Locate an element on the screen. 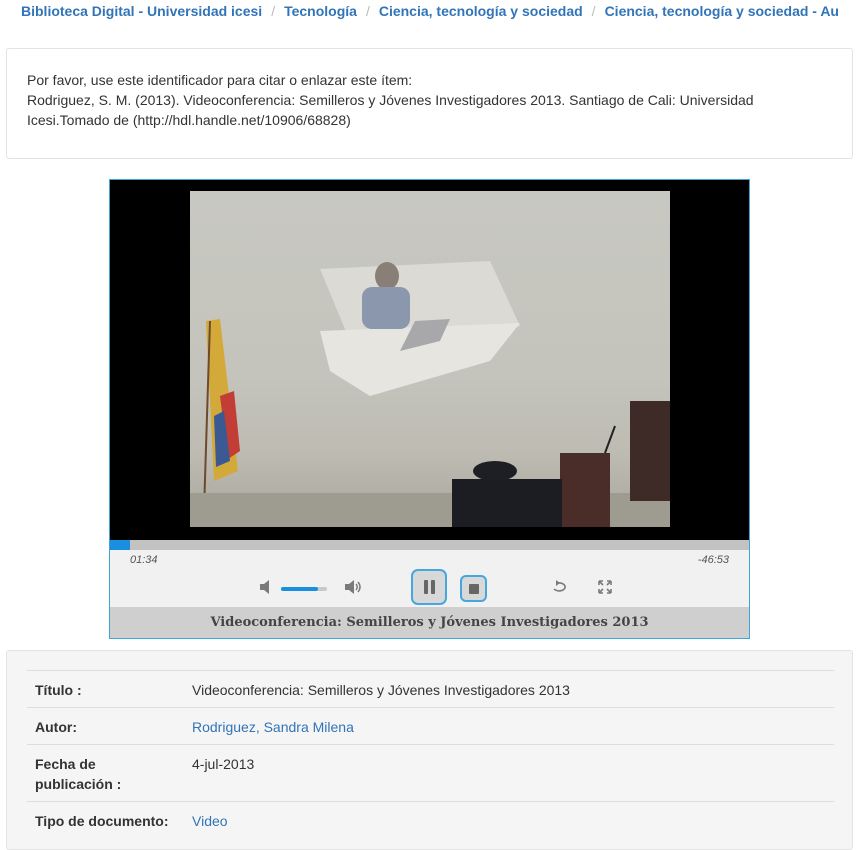  progress-fill is located at coordinates (120, 545).